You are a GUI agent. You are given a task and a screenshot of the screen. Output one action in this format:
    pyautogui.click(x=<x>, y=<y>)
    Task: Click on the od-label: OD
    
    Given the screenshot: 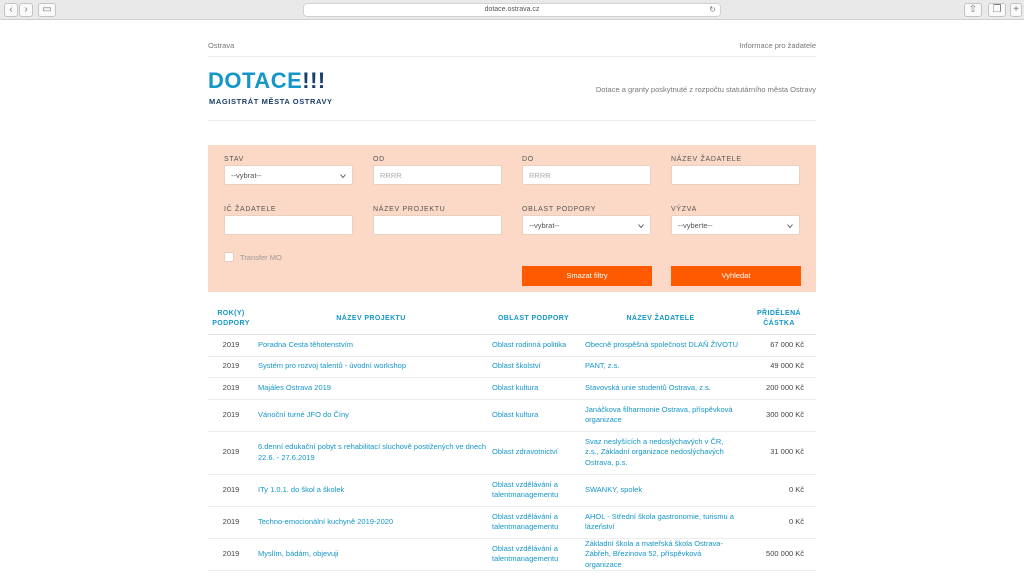 What is the action you would take?
    pyautogui.click(x=379, y=159)
    